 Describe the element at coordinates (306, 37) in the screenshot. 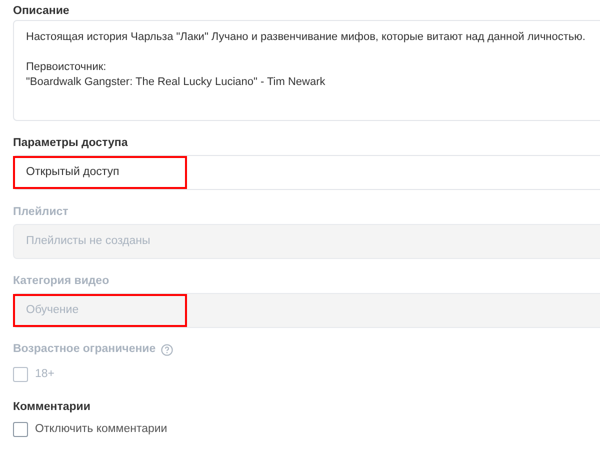

I see `description-text: Настоящая история Чарльза "Лаки" Лучано и развенчивание мифов, которые витают над данной личностью.` at that location.